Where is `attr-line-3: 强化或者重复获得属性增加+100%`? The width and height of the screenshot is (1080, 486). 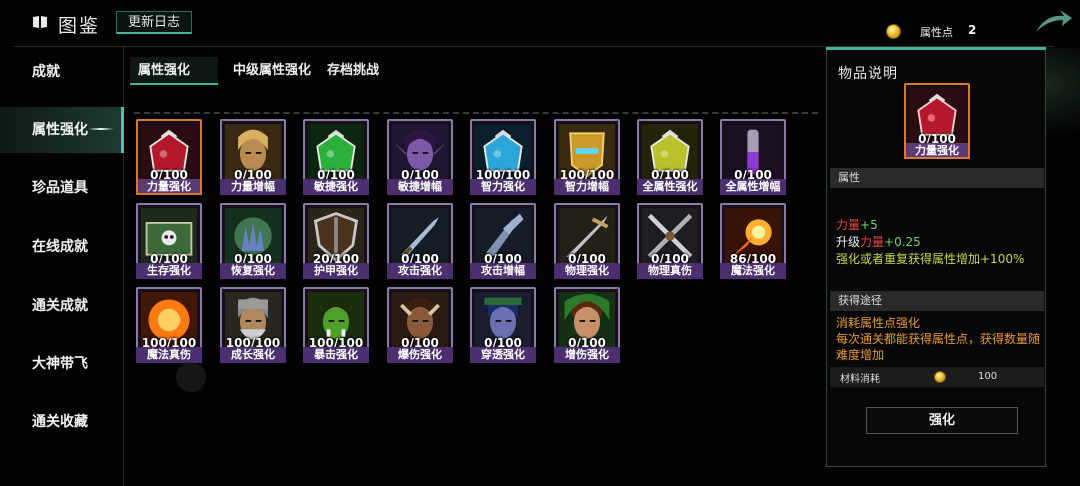
attr-line-3: 强化或者重复获得属性增加+100% is located at coordinates (930, 259).